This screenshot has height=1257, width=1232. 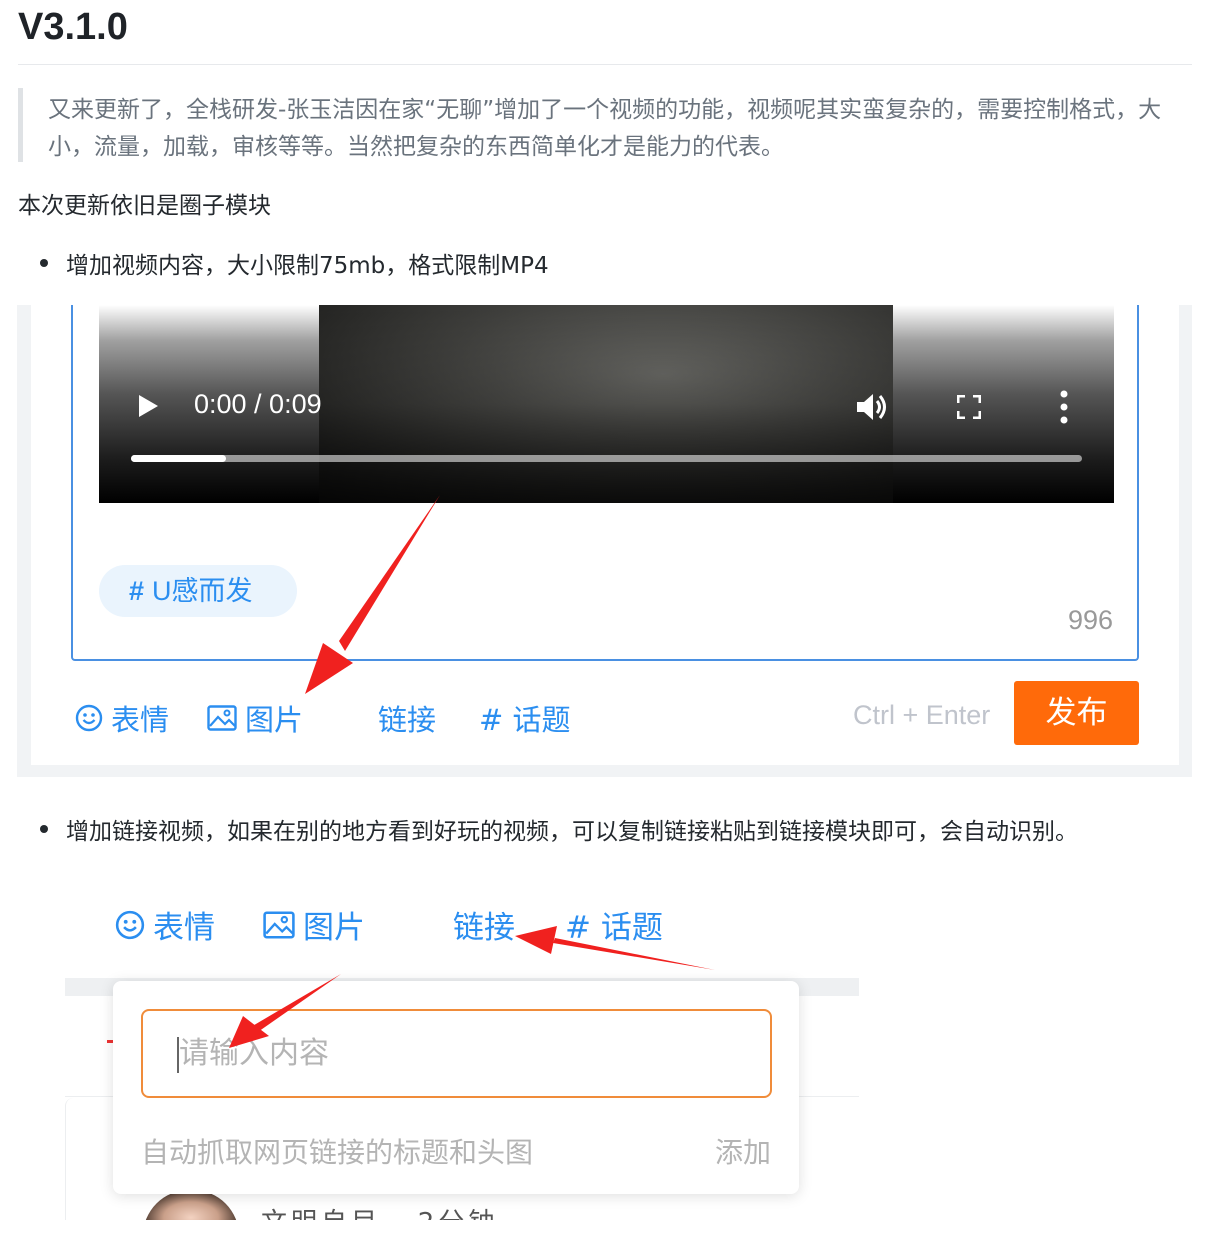 What do you see at coordinates (144, 206) in the screenshot?
I see `lead-paragraph: 本次更新依旧是圈子模块` at bounding box center [144, 206].